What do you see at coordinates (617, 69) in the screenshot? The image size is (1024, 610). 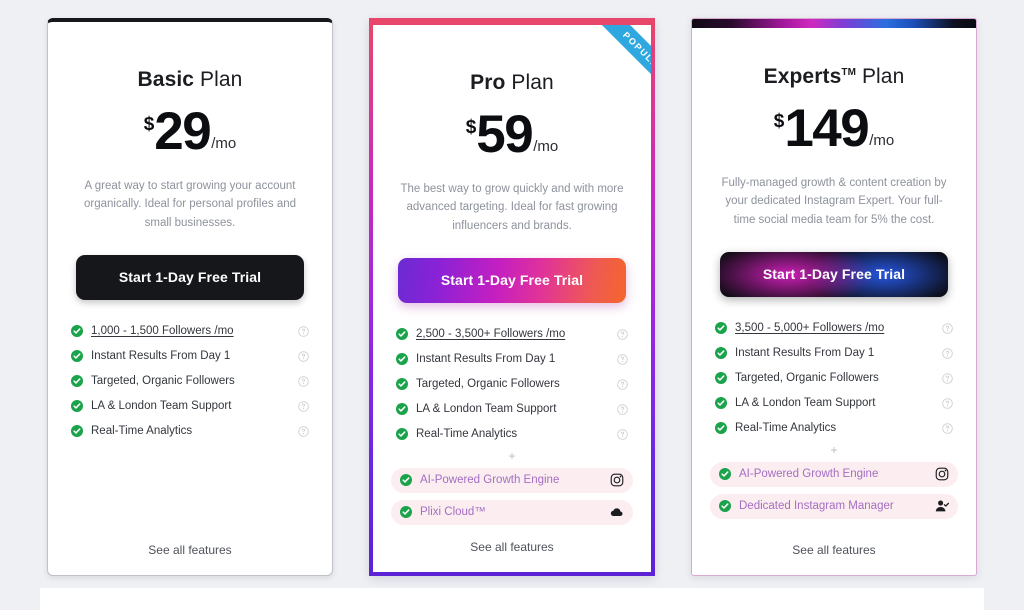 I see `popular-ribbon-label: POPULAR` at bounding box center [617, 69].